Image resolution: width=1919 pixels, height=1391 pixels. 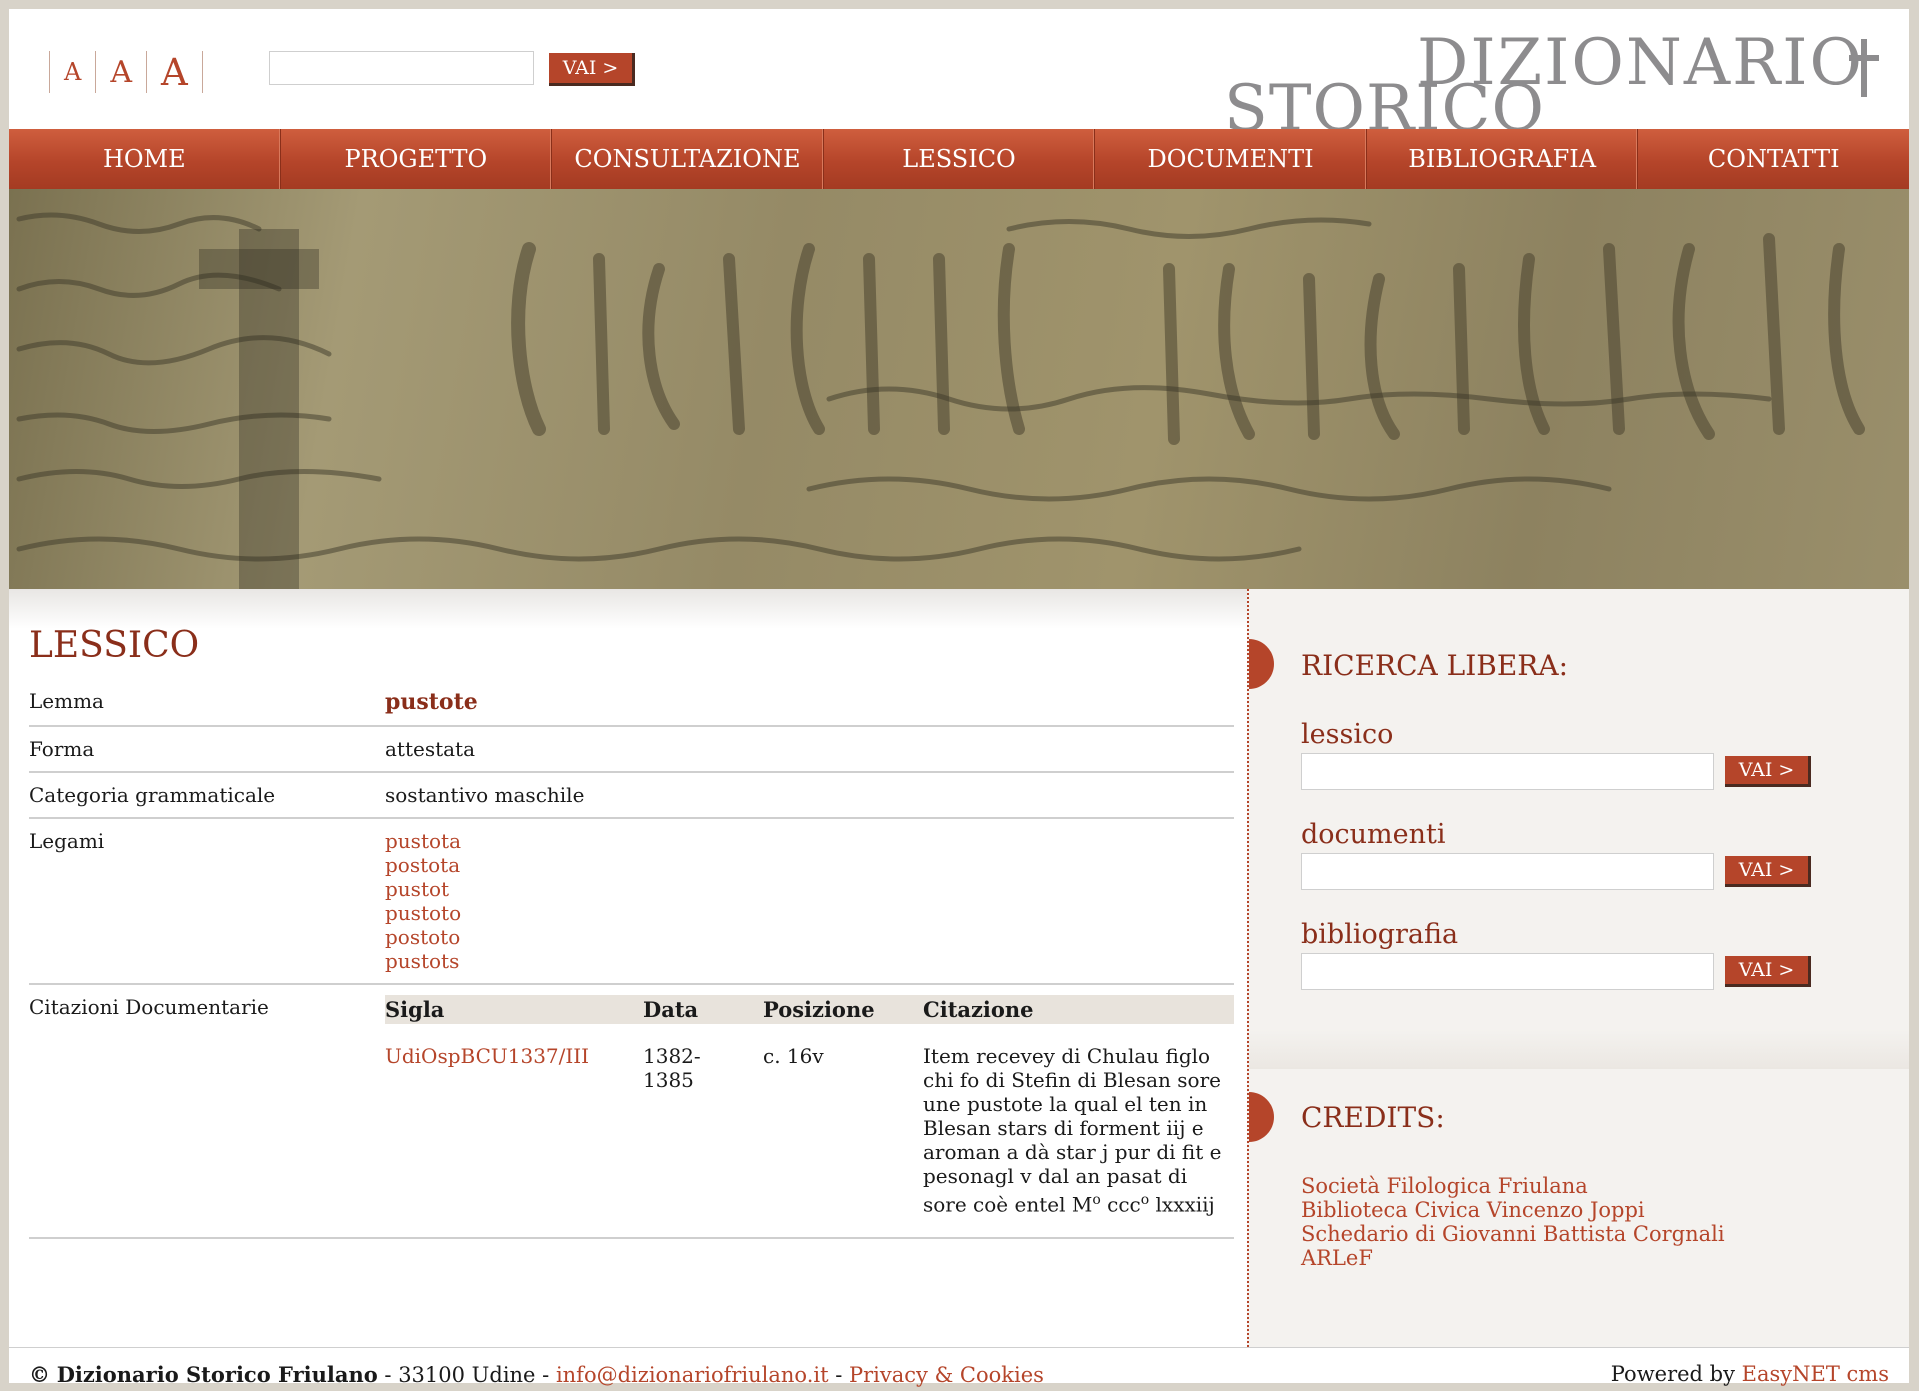 I want to click on data-cell: 1382- 1385, so click(x=703, y=1125).